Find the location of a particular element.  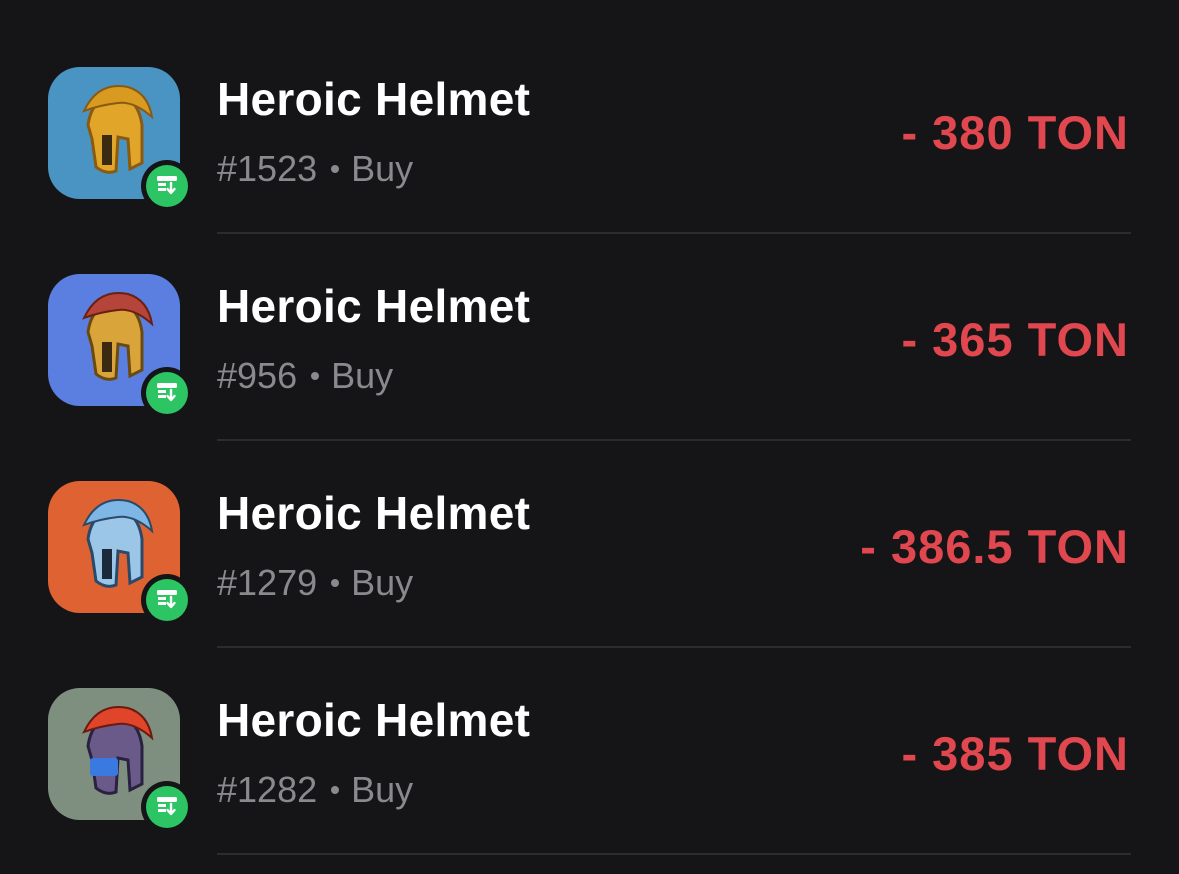

item-number: #1279 is located at coordinates (267, 582).